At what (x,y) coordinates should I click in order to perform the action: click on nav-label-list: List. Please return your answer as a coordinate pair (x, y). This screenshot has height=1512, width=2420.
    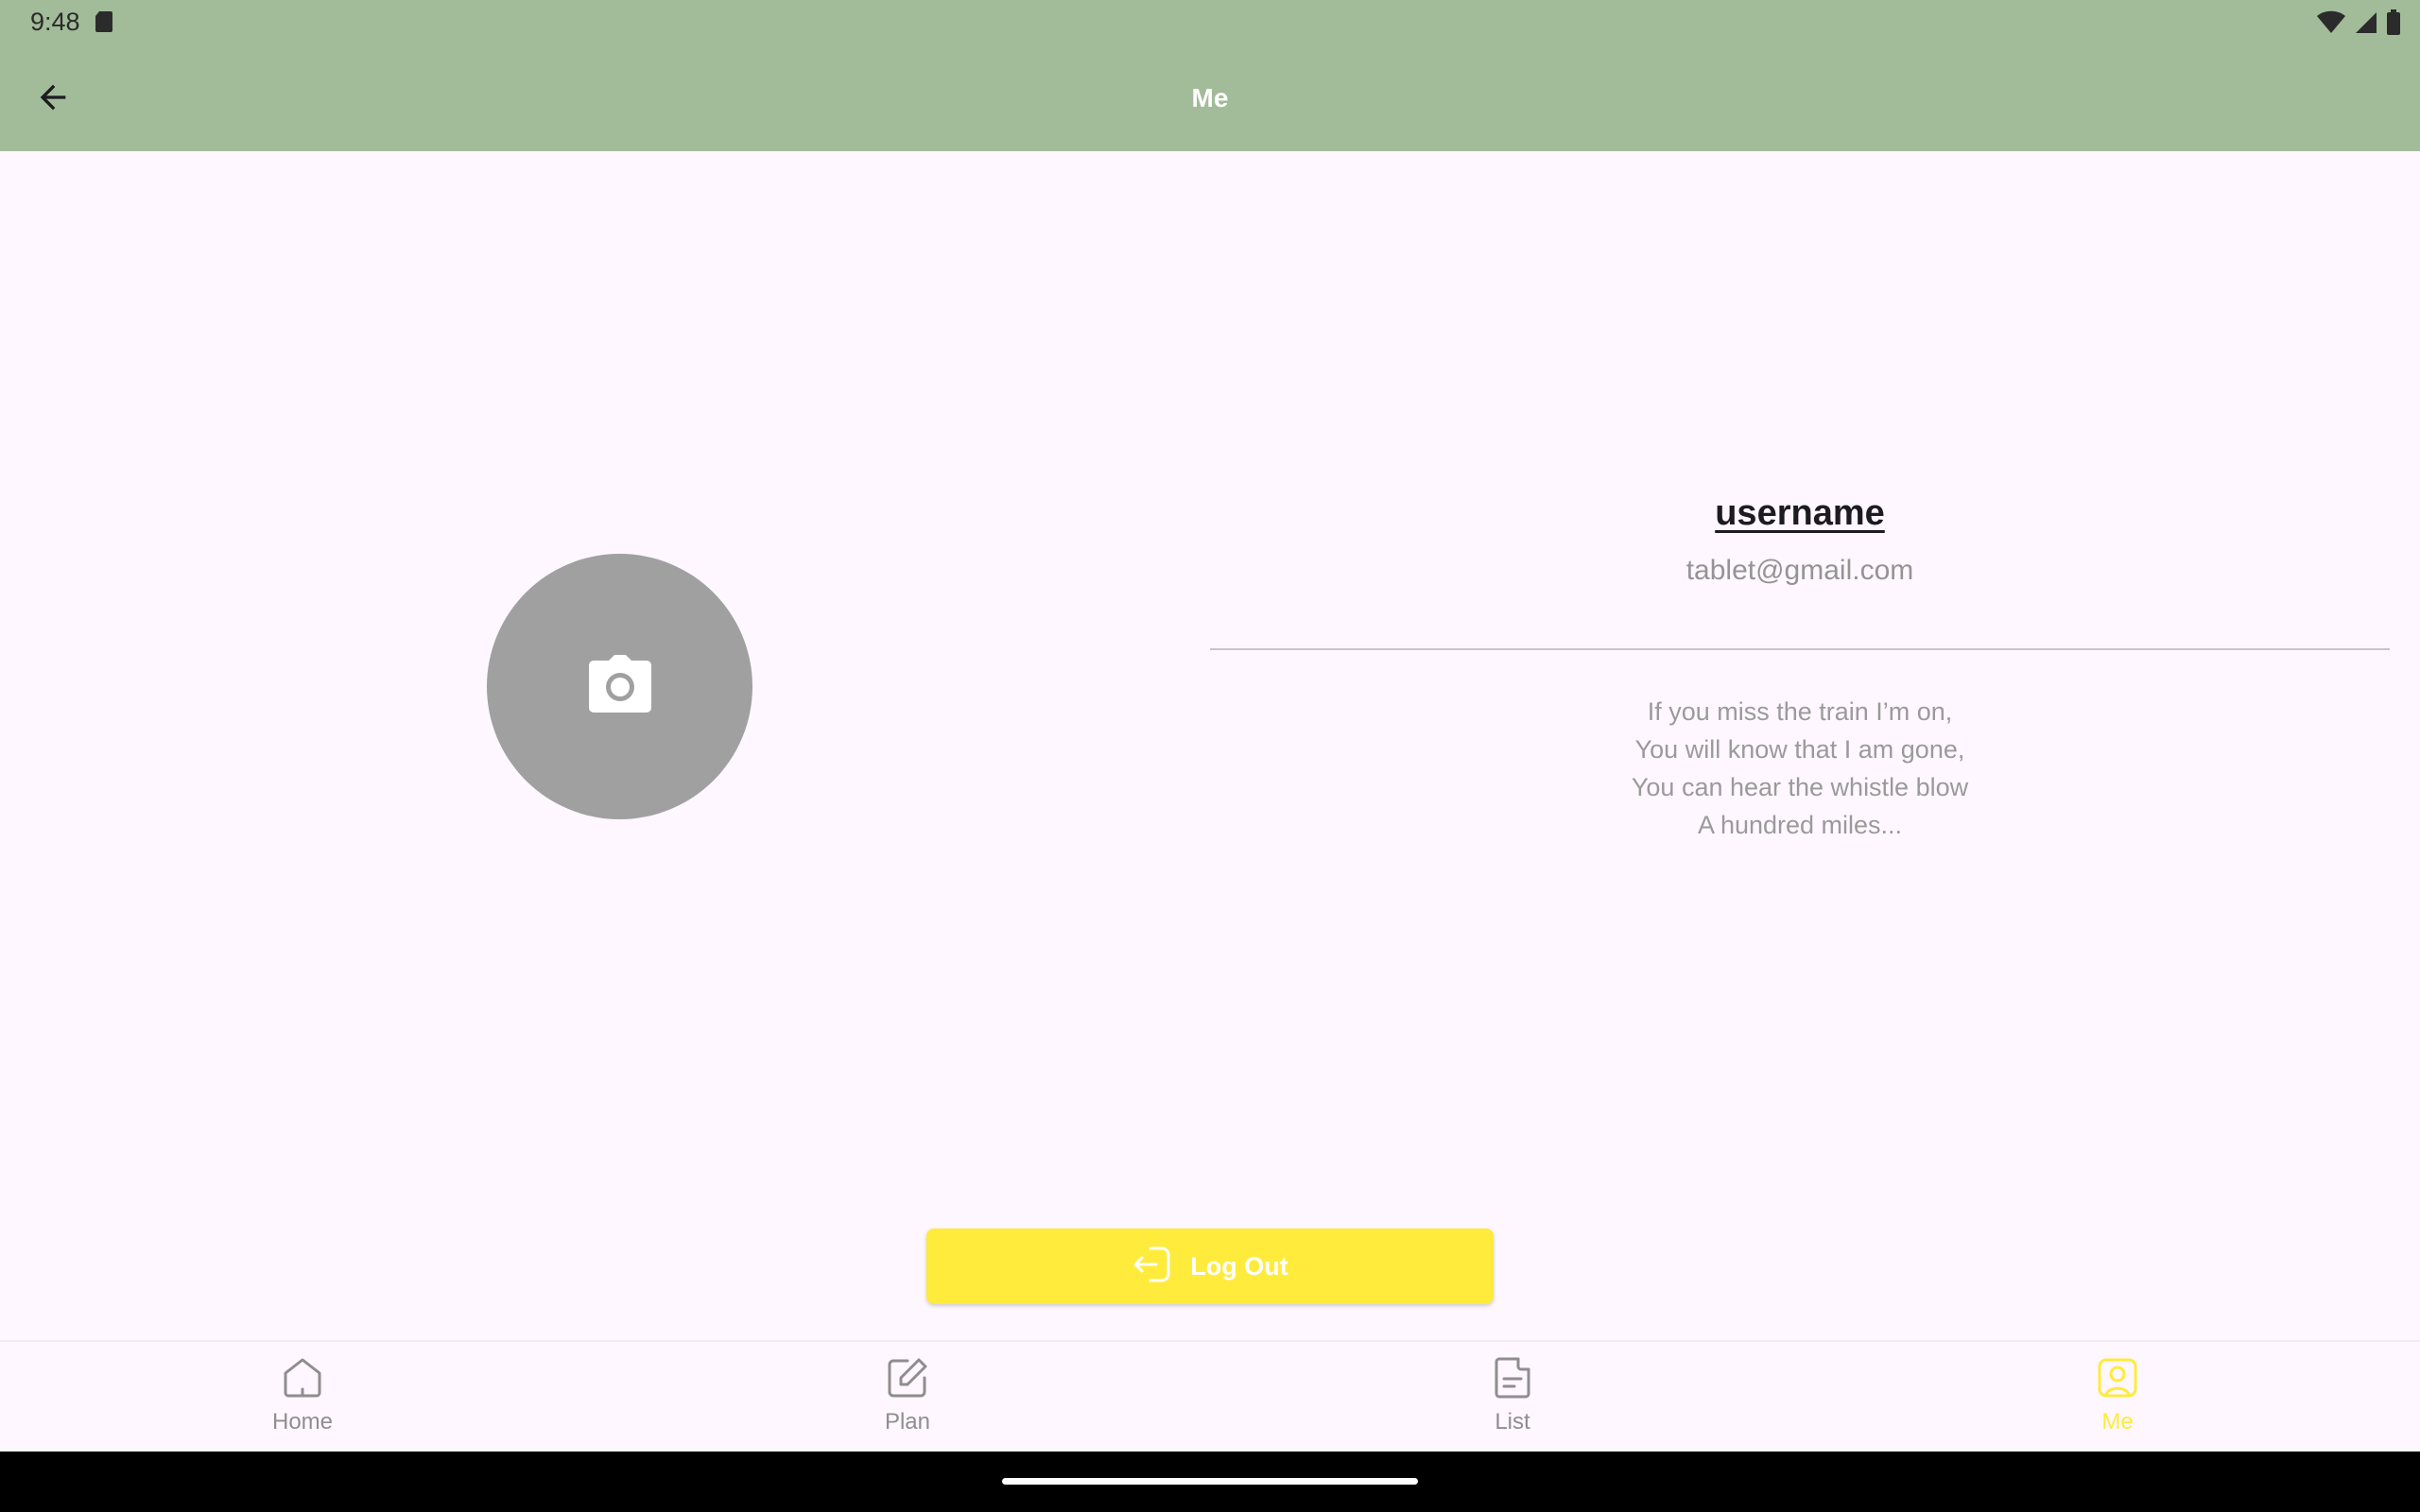
    Looking at the image, I should click on (1512, 1422).